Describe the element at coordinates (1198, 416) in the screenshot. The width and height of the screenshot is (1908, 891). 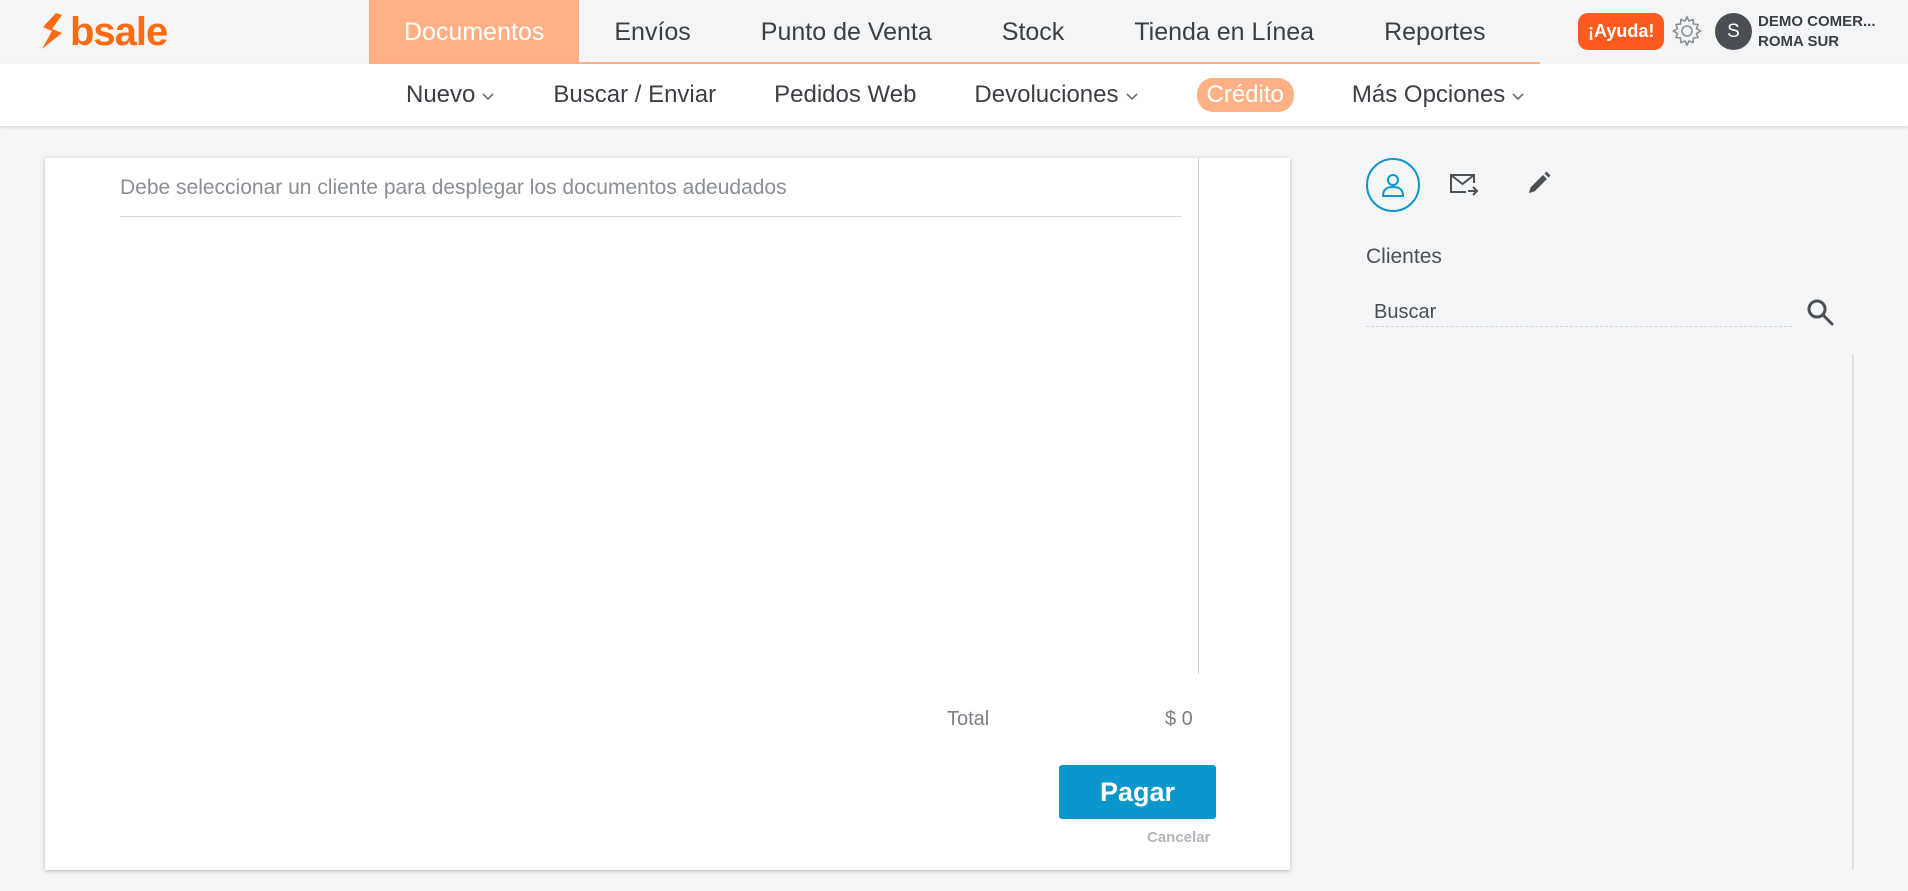
I see `column-divider` at that location.